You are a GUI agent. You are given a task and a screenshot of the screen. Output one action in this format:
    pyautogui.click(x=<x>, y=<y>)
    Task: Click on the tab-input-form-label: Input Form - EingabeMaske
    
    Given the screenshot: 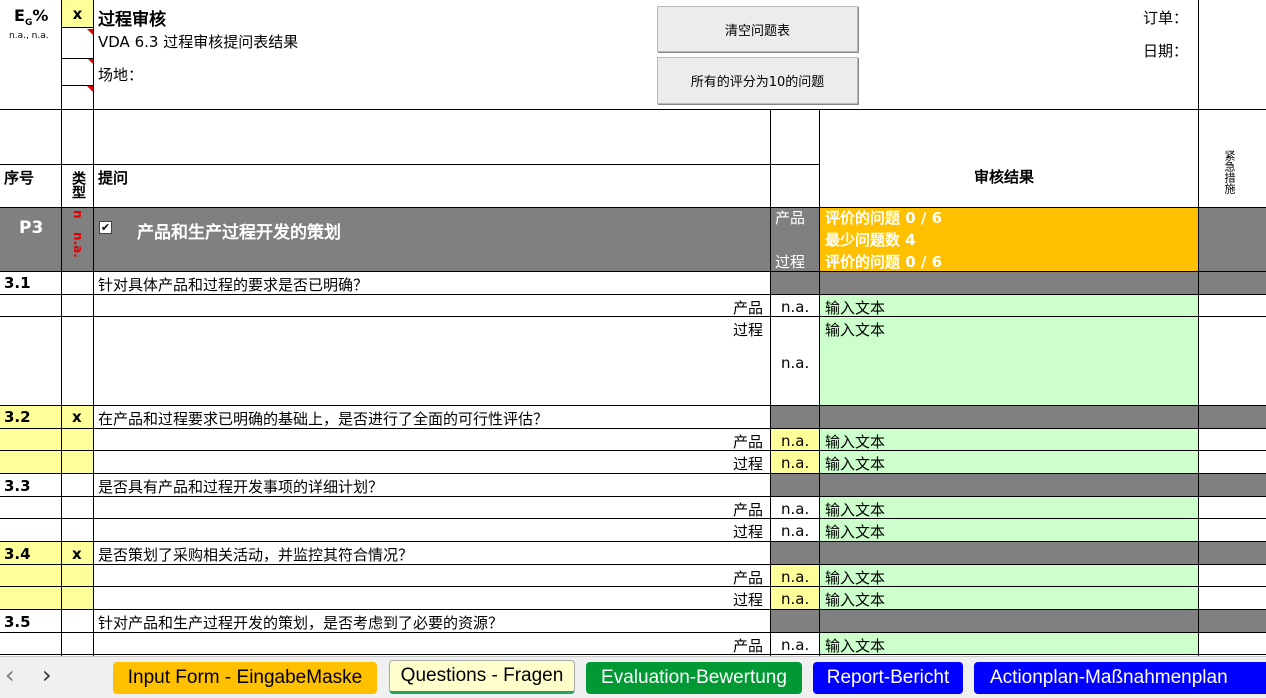 What is the action you would take?
    pyautogui.click(x=245, y=677)
    